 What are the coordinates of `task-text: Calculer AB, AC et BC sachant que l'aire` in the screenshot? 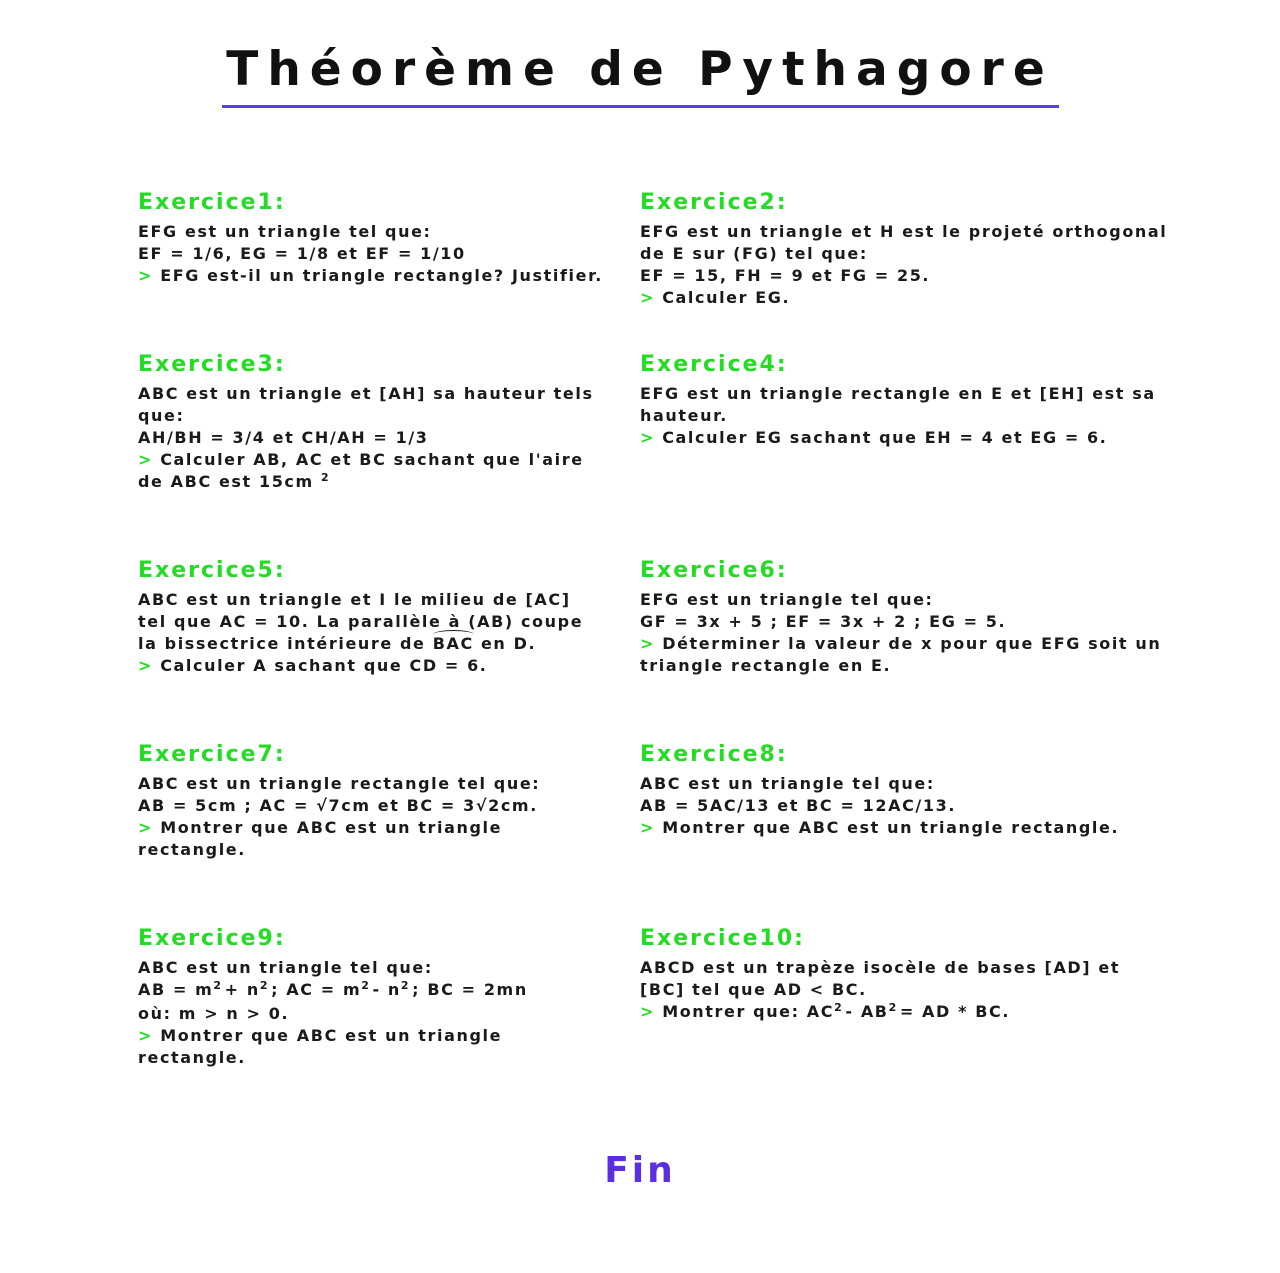 It's located at (372, 459).